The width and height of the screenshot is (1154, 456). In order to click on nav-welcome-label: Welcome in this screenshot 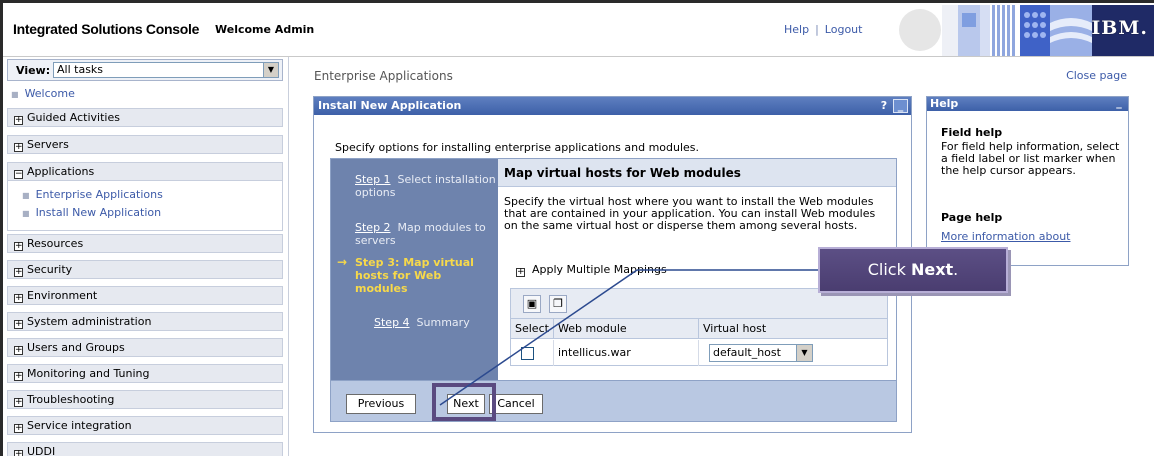, I will do `click(49, 93)`.